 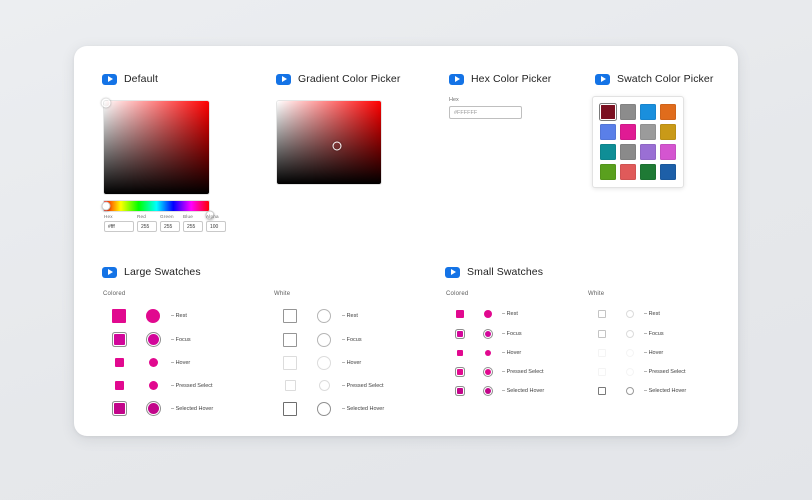 What do you see at coordinates (523, 371) in the screenshot?
I see `state-label: – Pressed Select` at bounding box center [523, 371].